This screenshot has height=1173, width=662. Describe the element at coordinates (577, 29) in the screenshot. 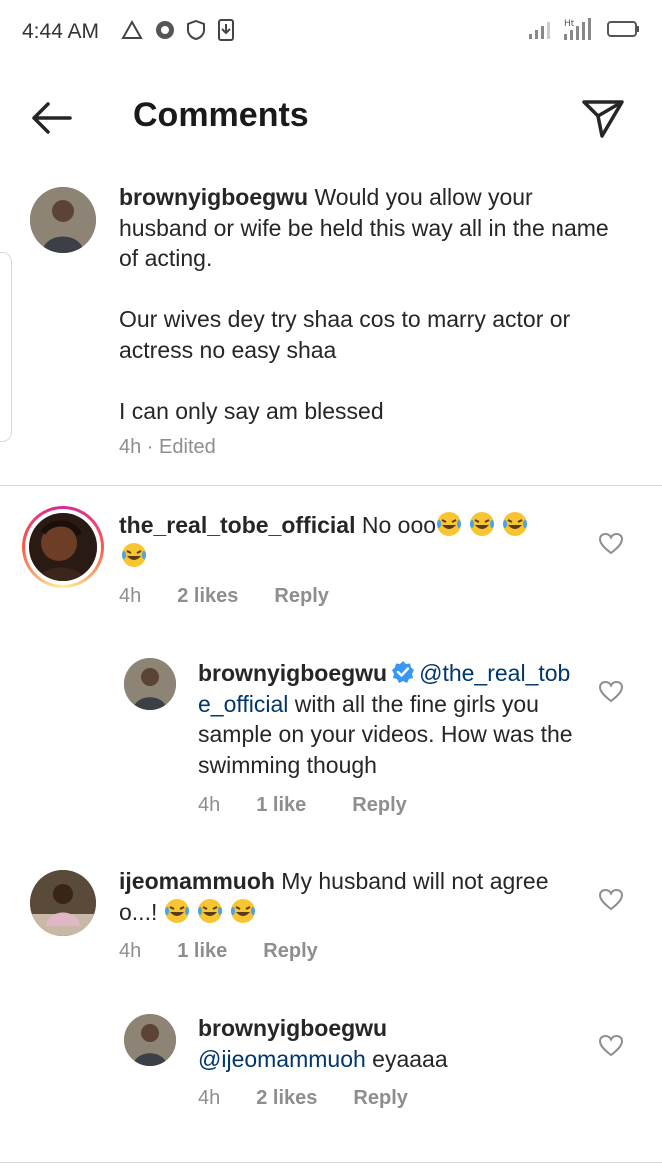

I see `signal-ht-icon: Ht` at that location.